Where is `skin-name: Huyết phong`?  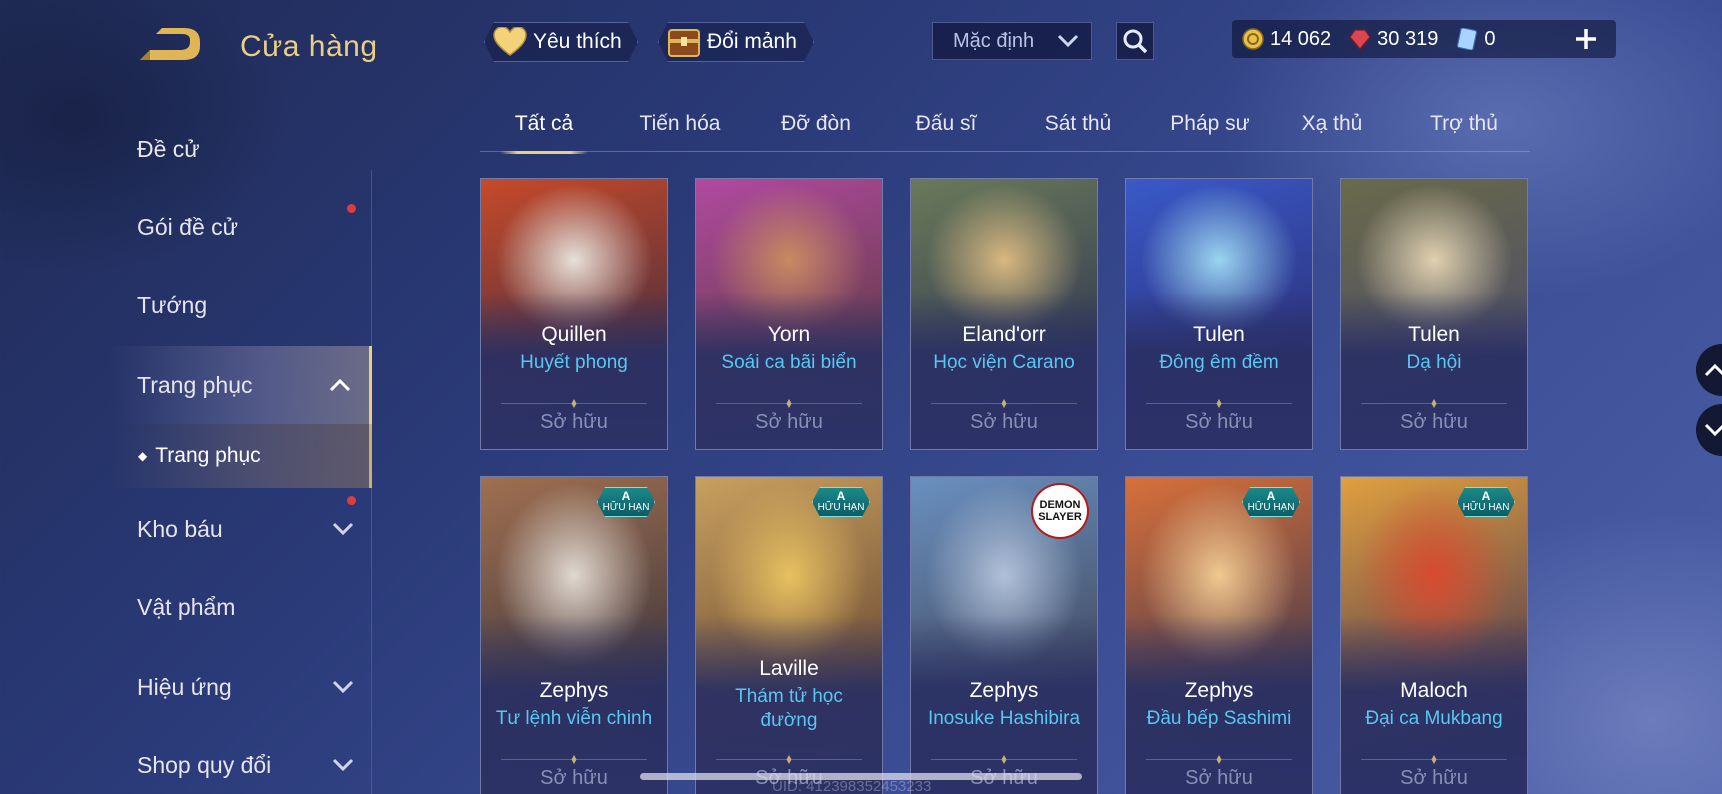 skin-name: Huyết phong is located at coordinates (574, 362).